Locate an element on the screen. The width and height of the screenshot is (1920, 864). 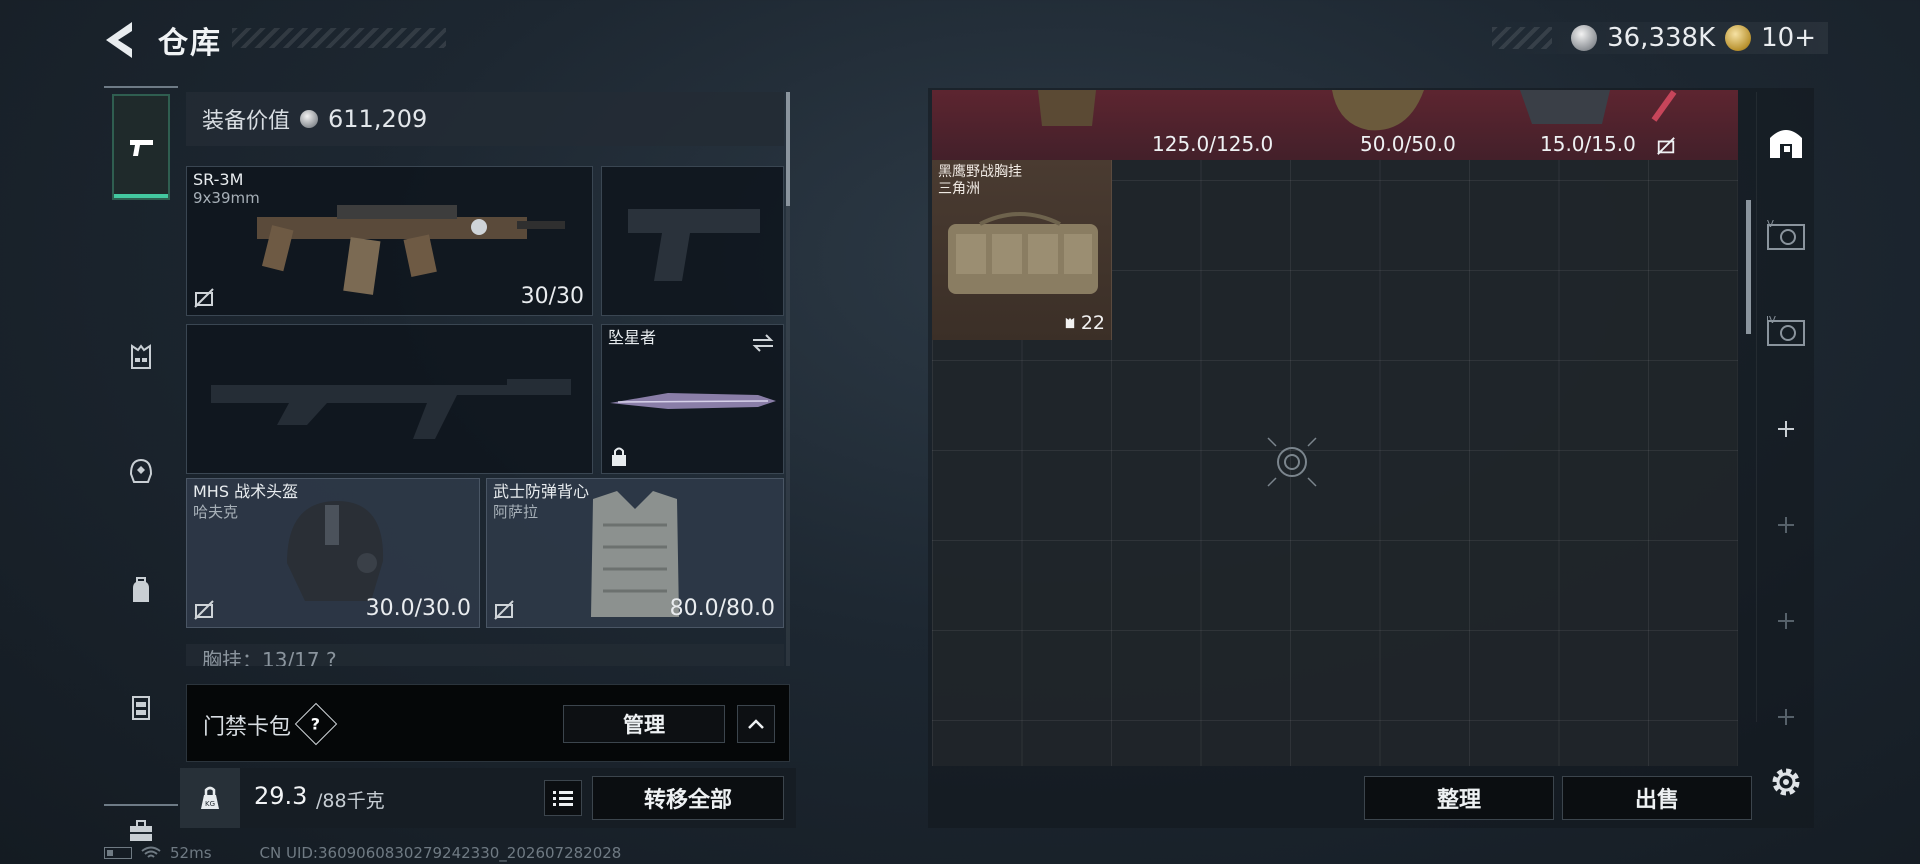
storage-scroll-thumb is located at coordinates (1748, 267).